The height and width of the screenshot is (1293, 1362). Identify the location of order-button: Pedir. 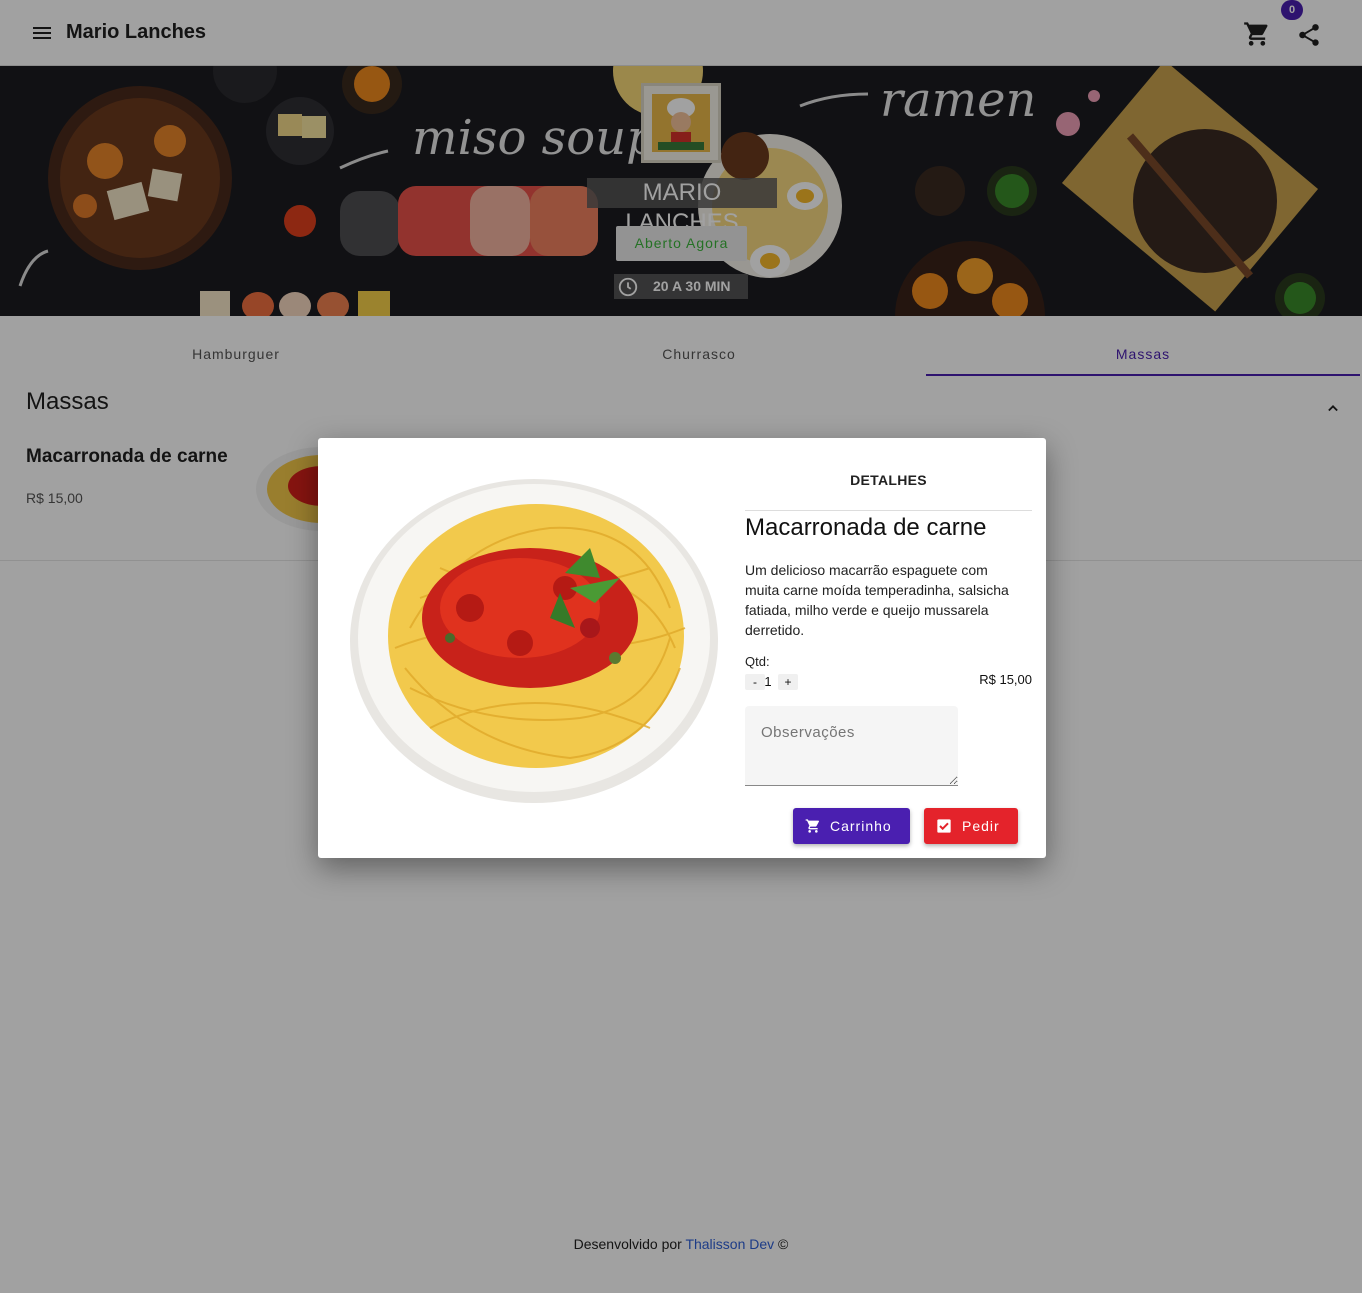
(971, 826).